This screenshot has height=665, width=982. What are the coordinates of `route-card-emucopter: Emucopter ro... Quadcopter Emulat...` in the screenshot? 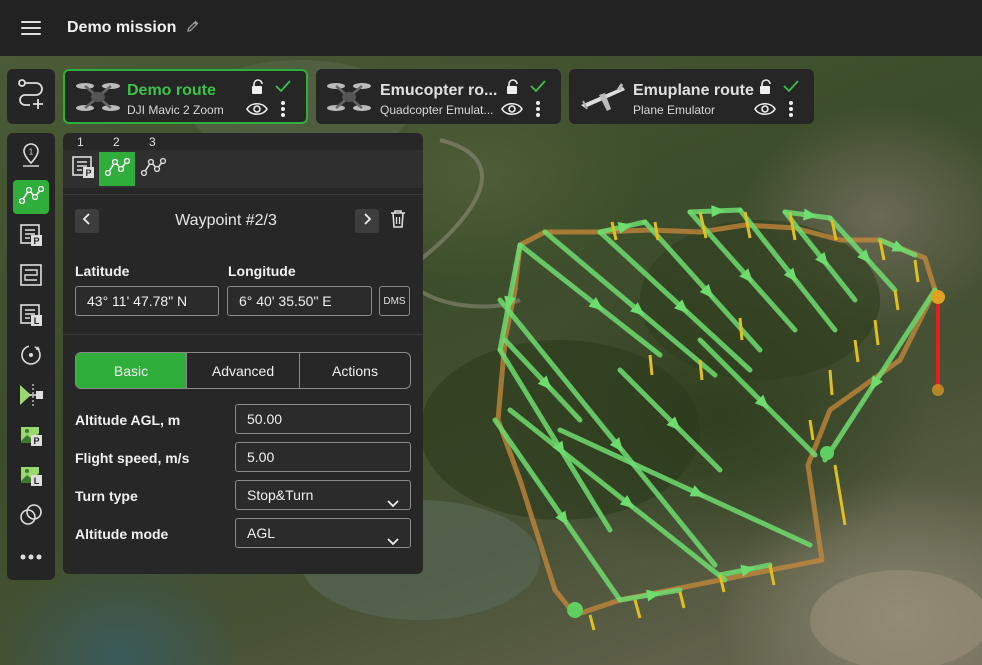 It's located at (438, 96).